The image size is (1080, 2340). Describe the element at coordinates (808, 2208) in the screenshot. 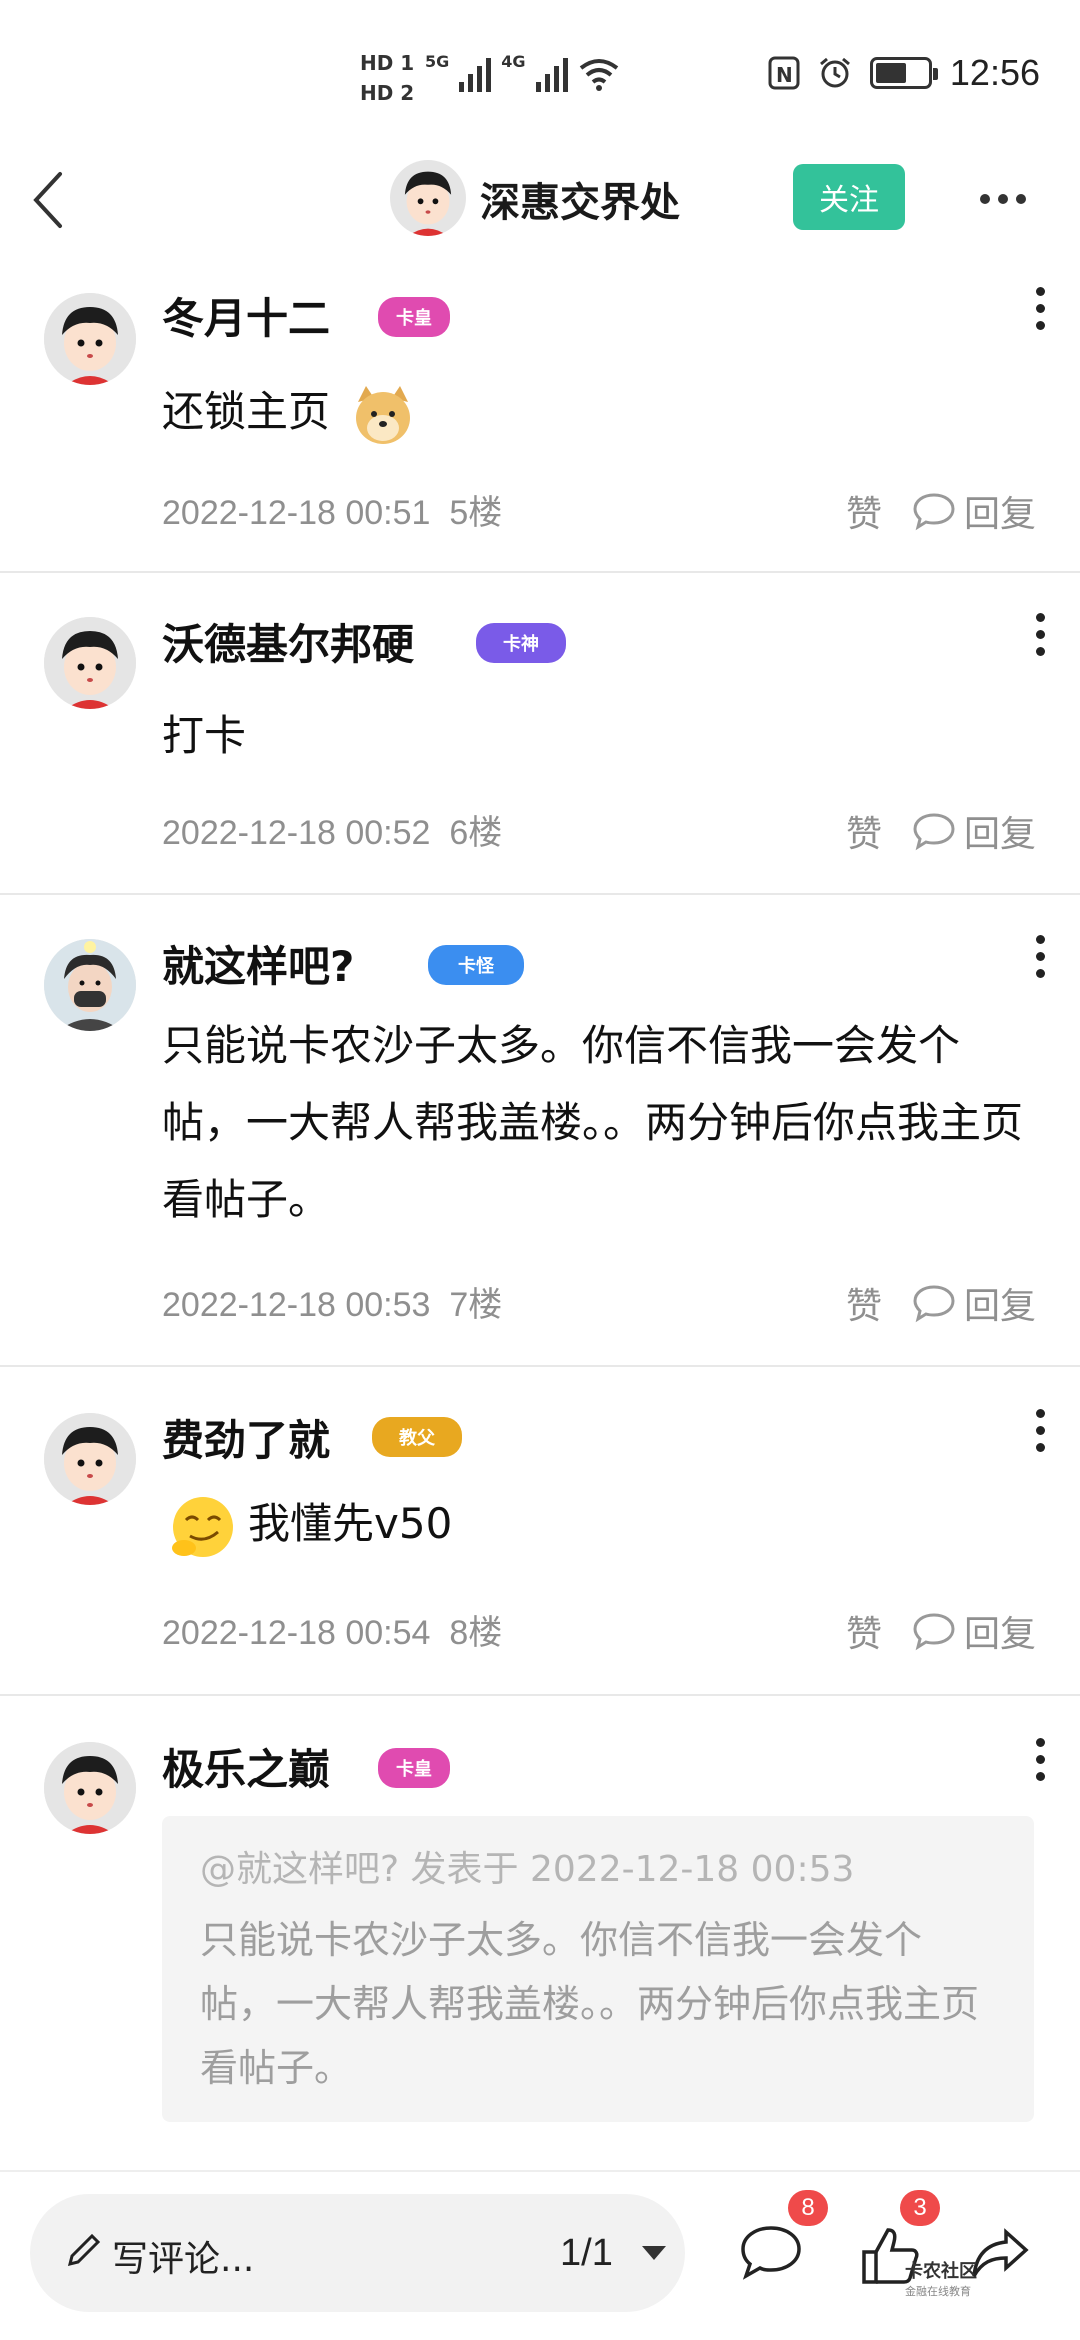

I see `comment-count-badge: 8` at that location.